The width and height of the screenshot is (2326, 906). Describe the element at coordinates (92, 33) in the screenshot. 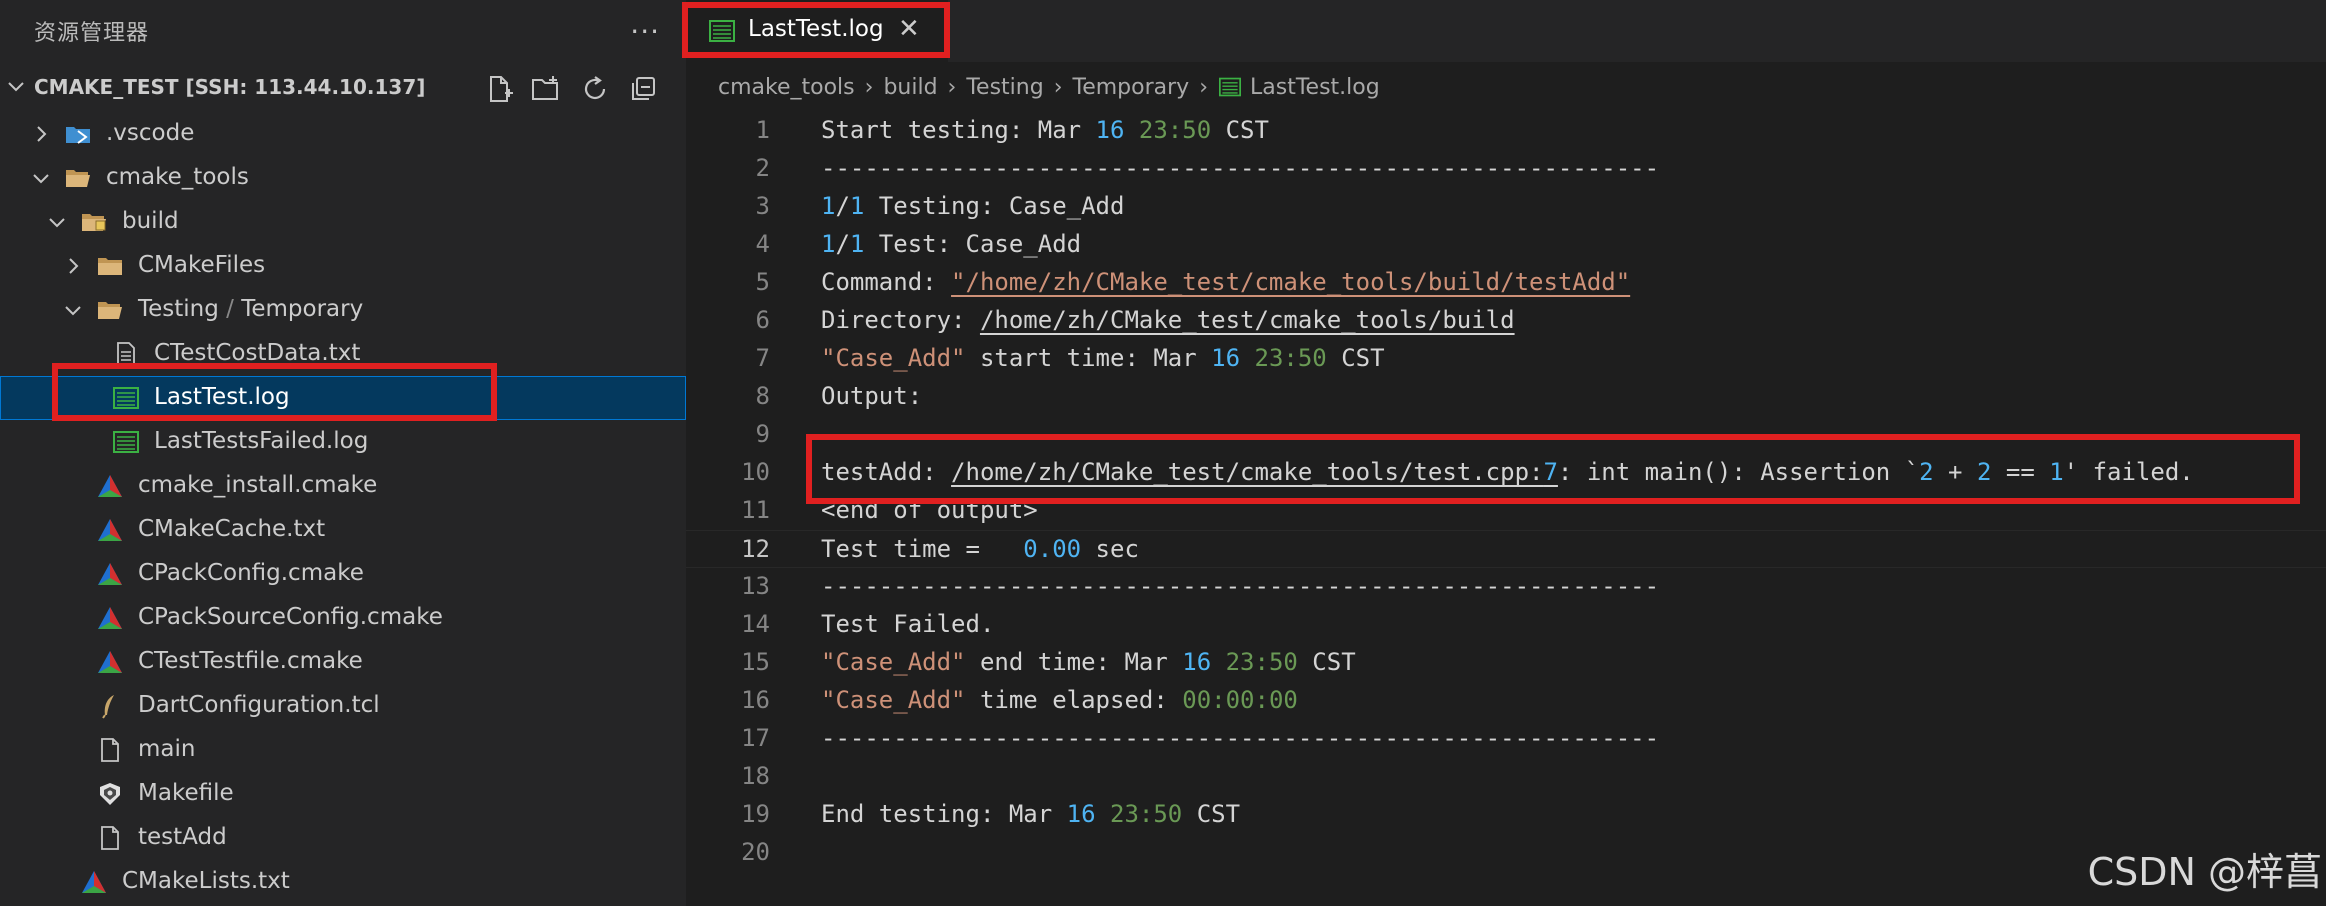

I see `explorer-title: 资源管理器` at that location.